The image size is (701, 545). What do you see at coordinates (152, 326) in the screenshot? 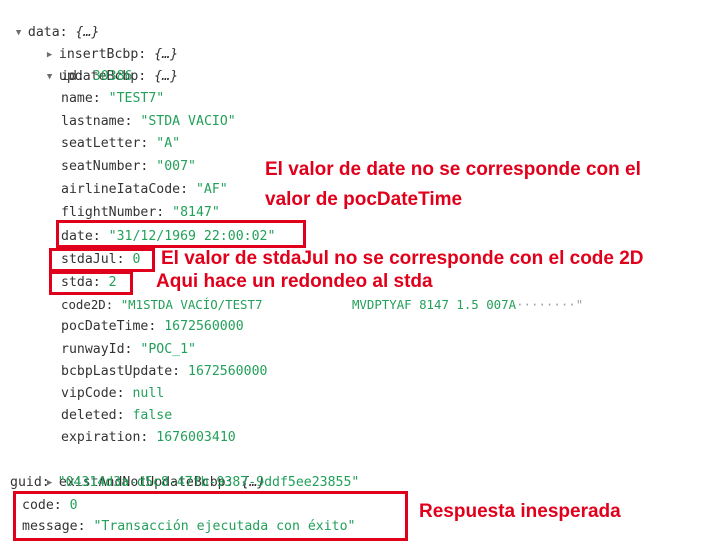
I see `field-pocdatetime: pocDateTime: 1672560000` at bounding box center [152, 326].